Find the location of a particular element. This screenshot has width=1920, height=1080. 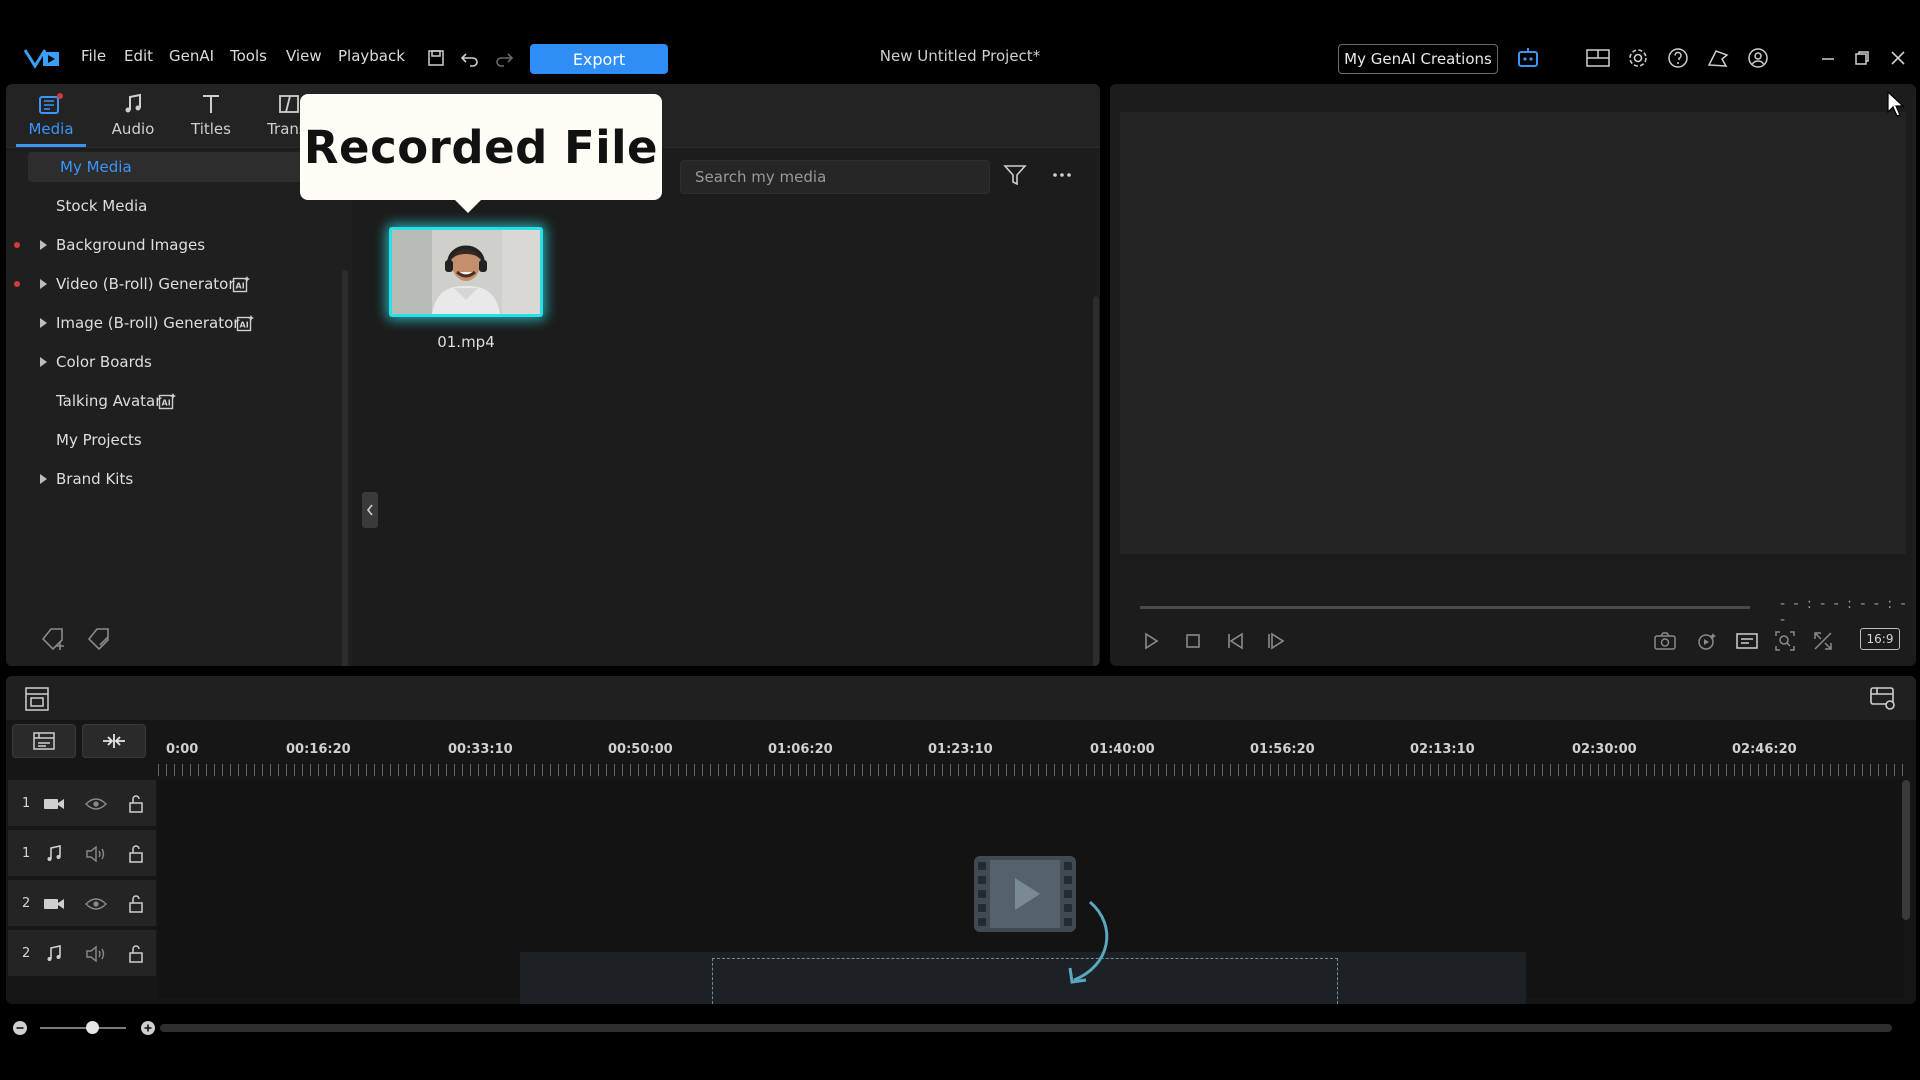

track-row-video-2: 2 is located at coordinates (82, 904).